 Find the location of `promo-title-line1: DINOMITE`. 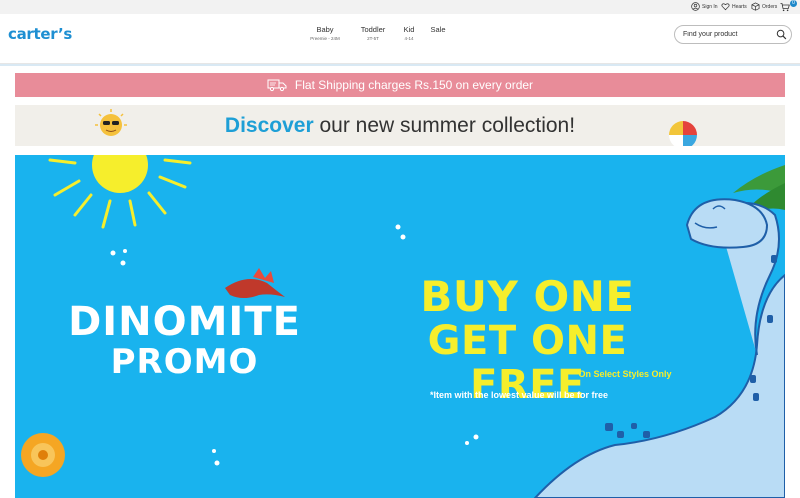

promo-title-line1: DINOMITE is located at coordinates (184, 322).